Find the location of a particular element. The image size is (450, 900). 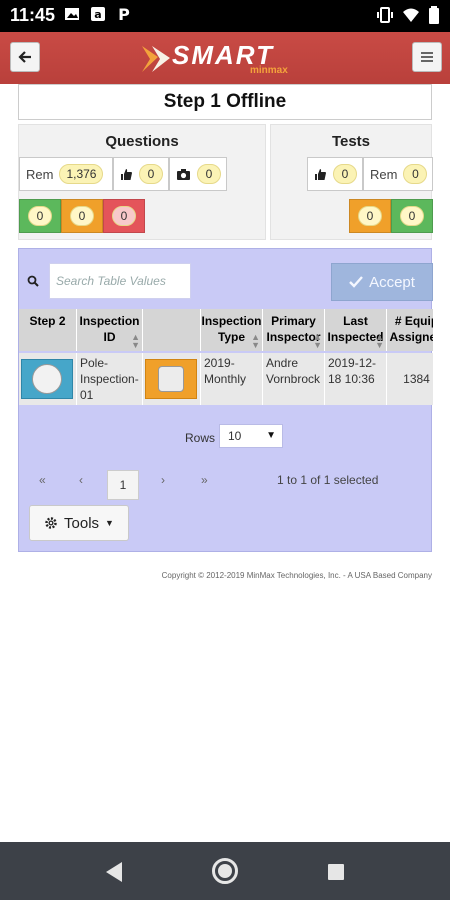

tests-remaining-count-badge: 0 is located at coordinates (415, 174).